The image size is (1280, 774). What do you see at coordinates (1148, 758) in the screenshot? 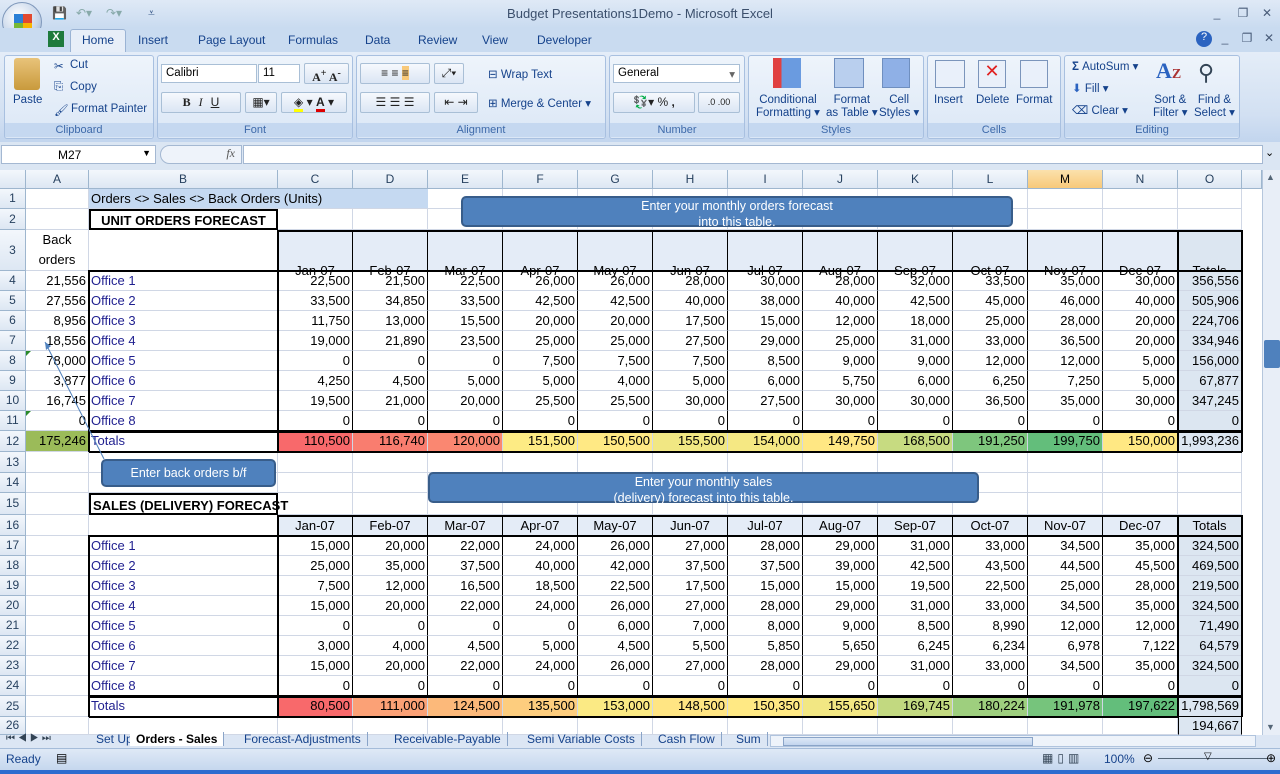
I see `zoom-out-button: ⊖` at bounding box center [1148, 758].